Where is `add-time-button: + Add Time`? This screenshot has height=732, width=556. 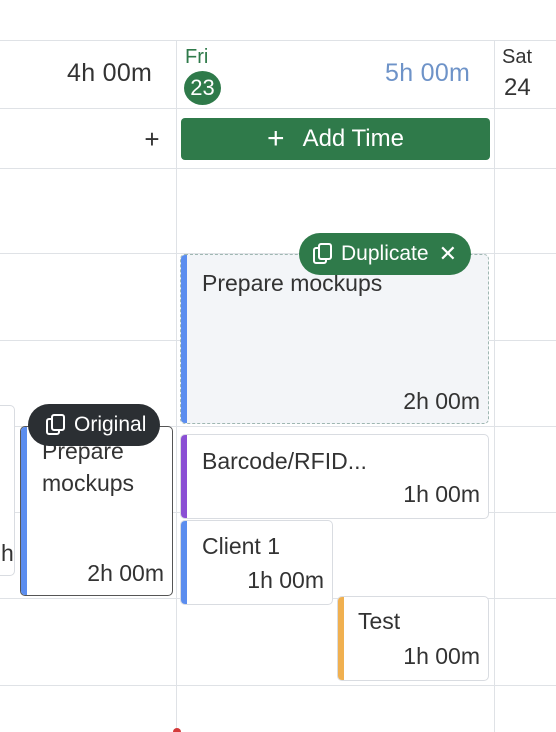
add-time-button: + Add Time is located at coordinates (335, 139).